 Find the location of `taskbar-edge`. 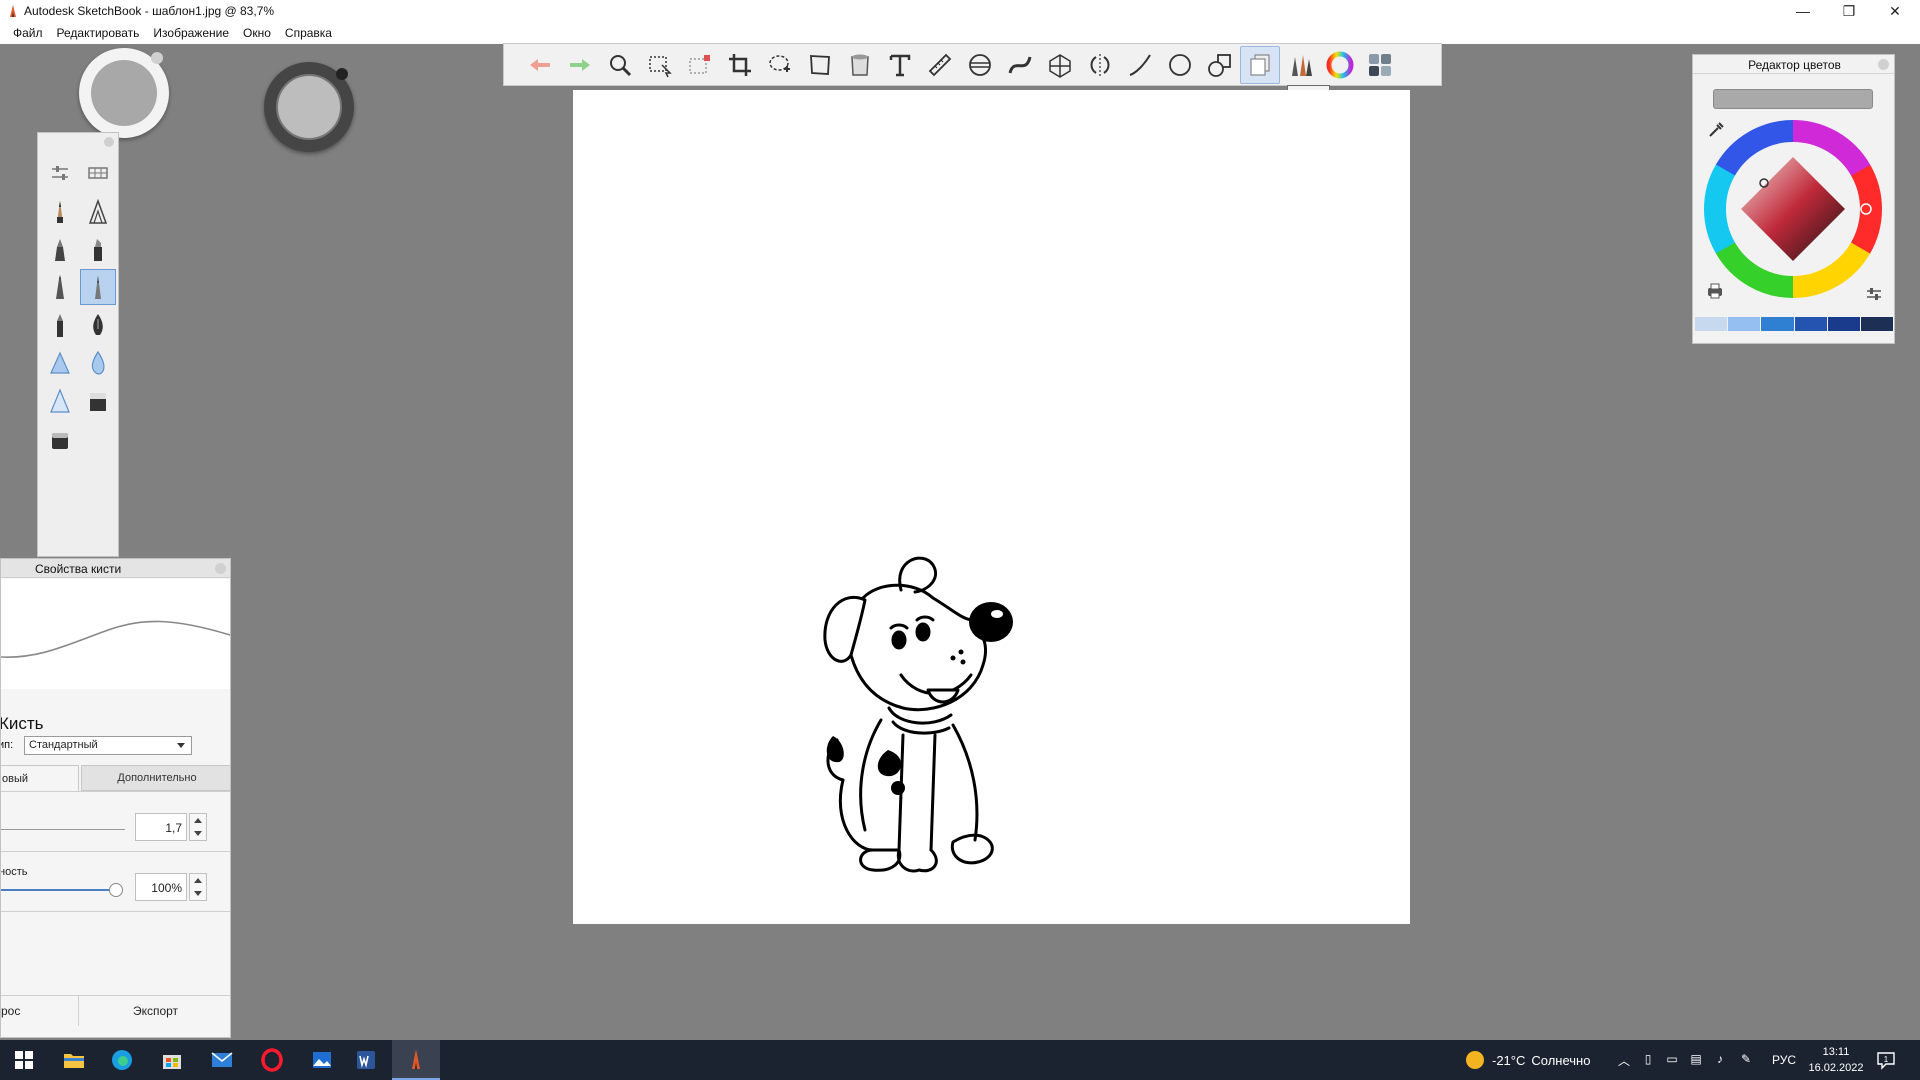

taskbar-edge is located at coordinates (122, 1060).